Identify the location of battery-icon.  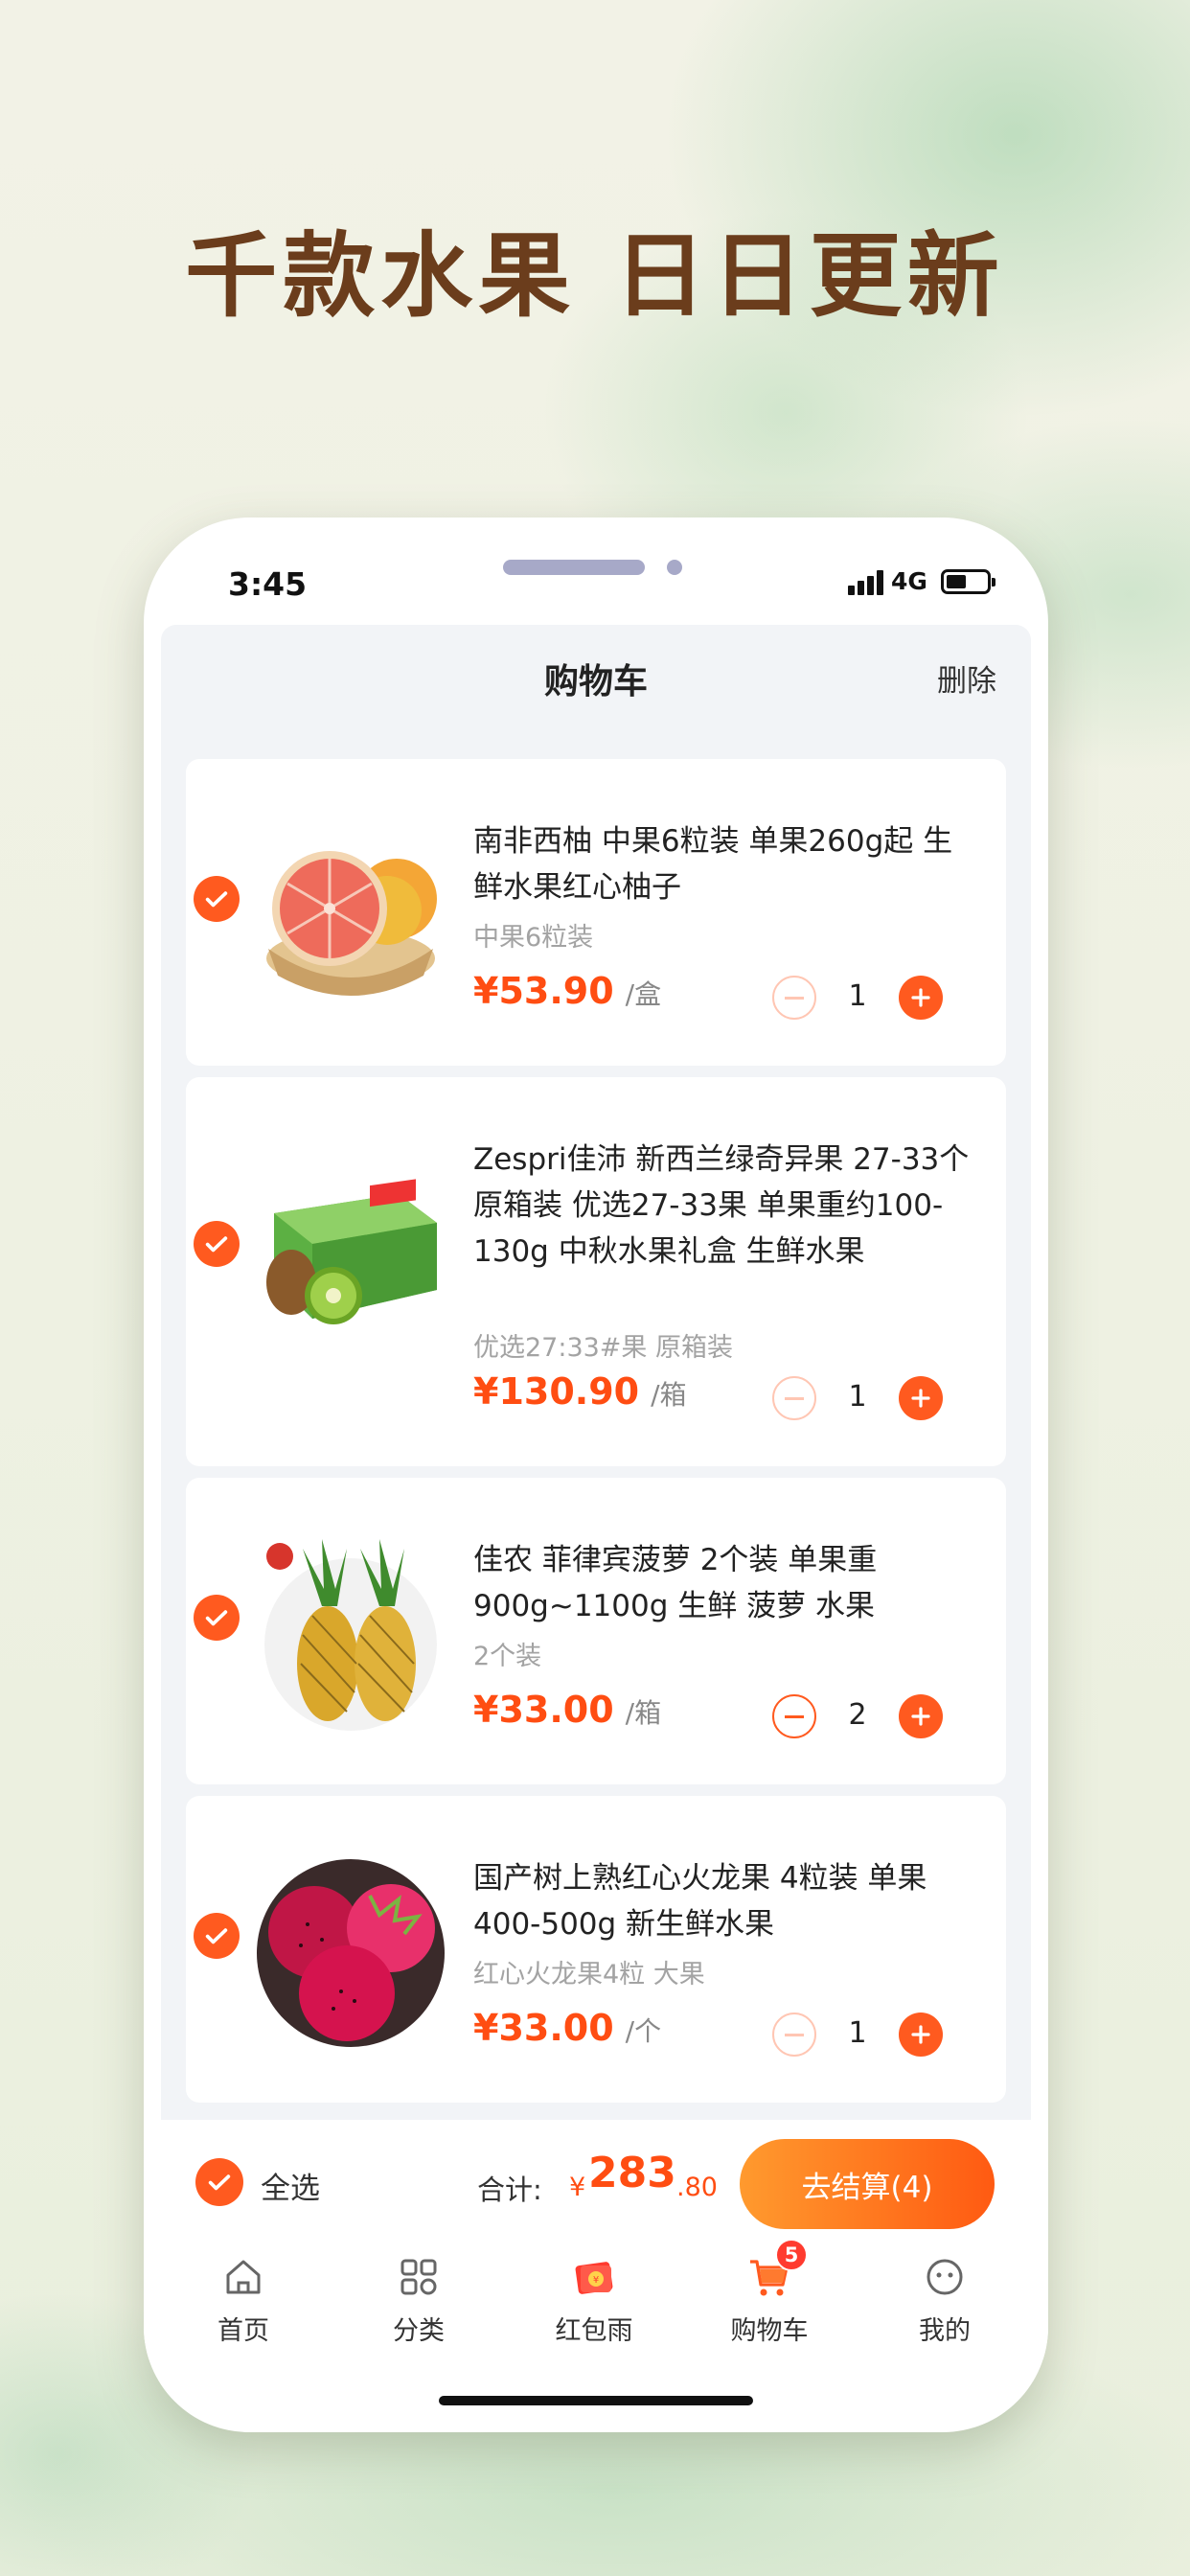
(968, 581).